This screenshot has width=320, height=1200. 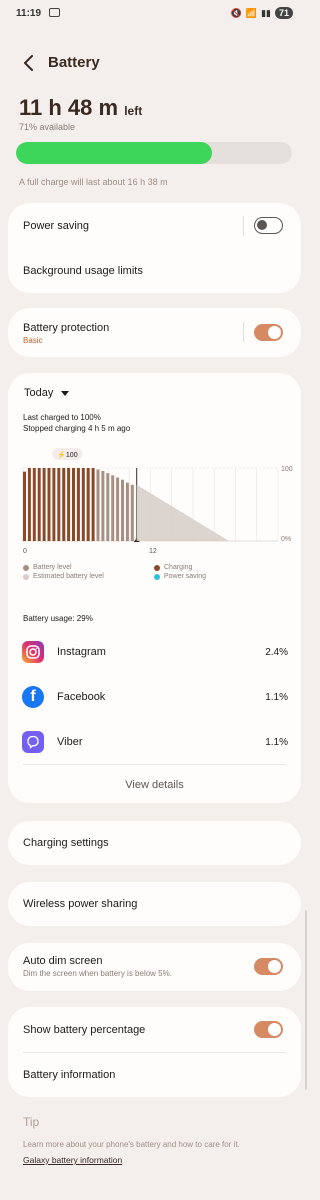 I want to click on show-percentage-toggle, so click(x=268, y=1029).